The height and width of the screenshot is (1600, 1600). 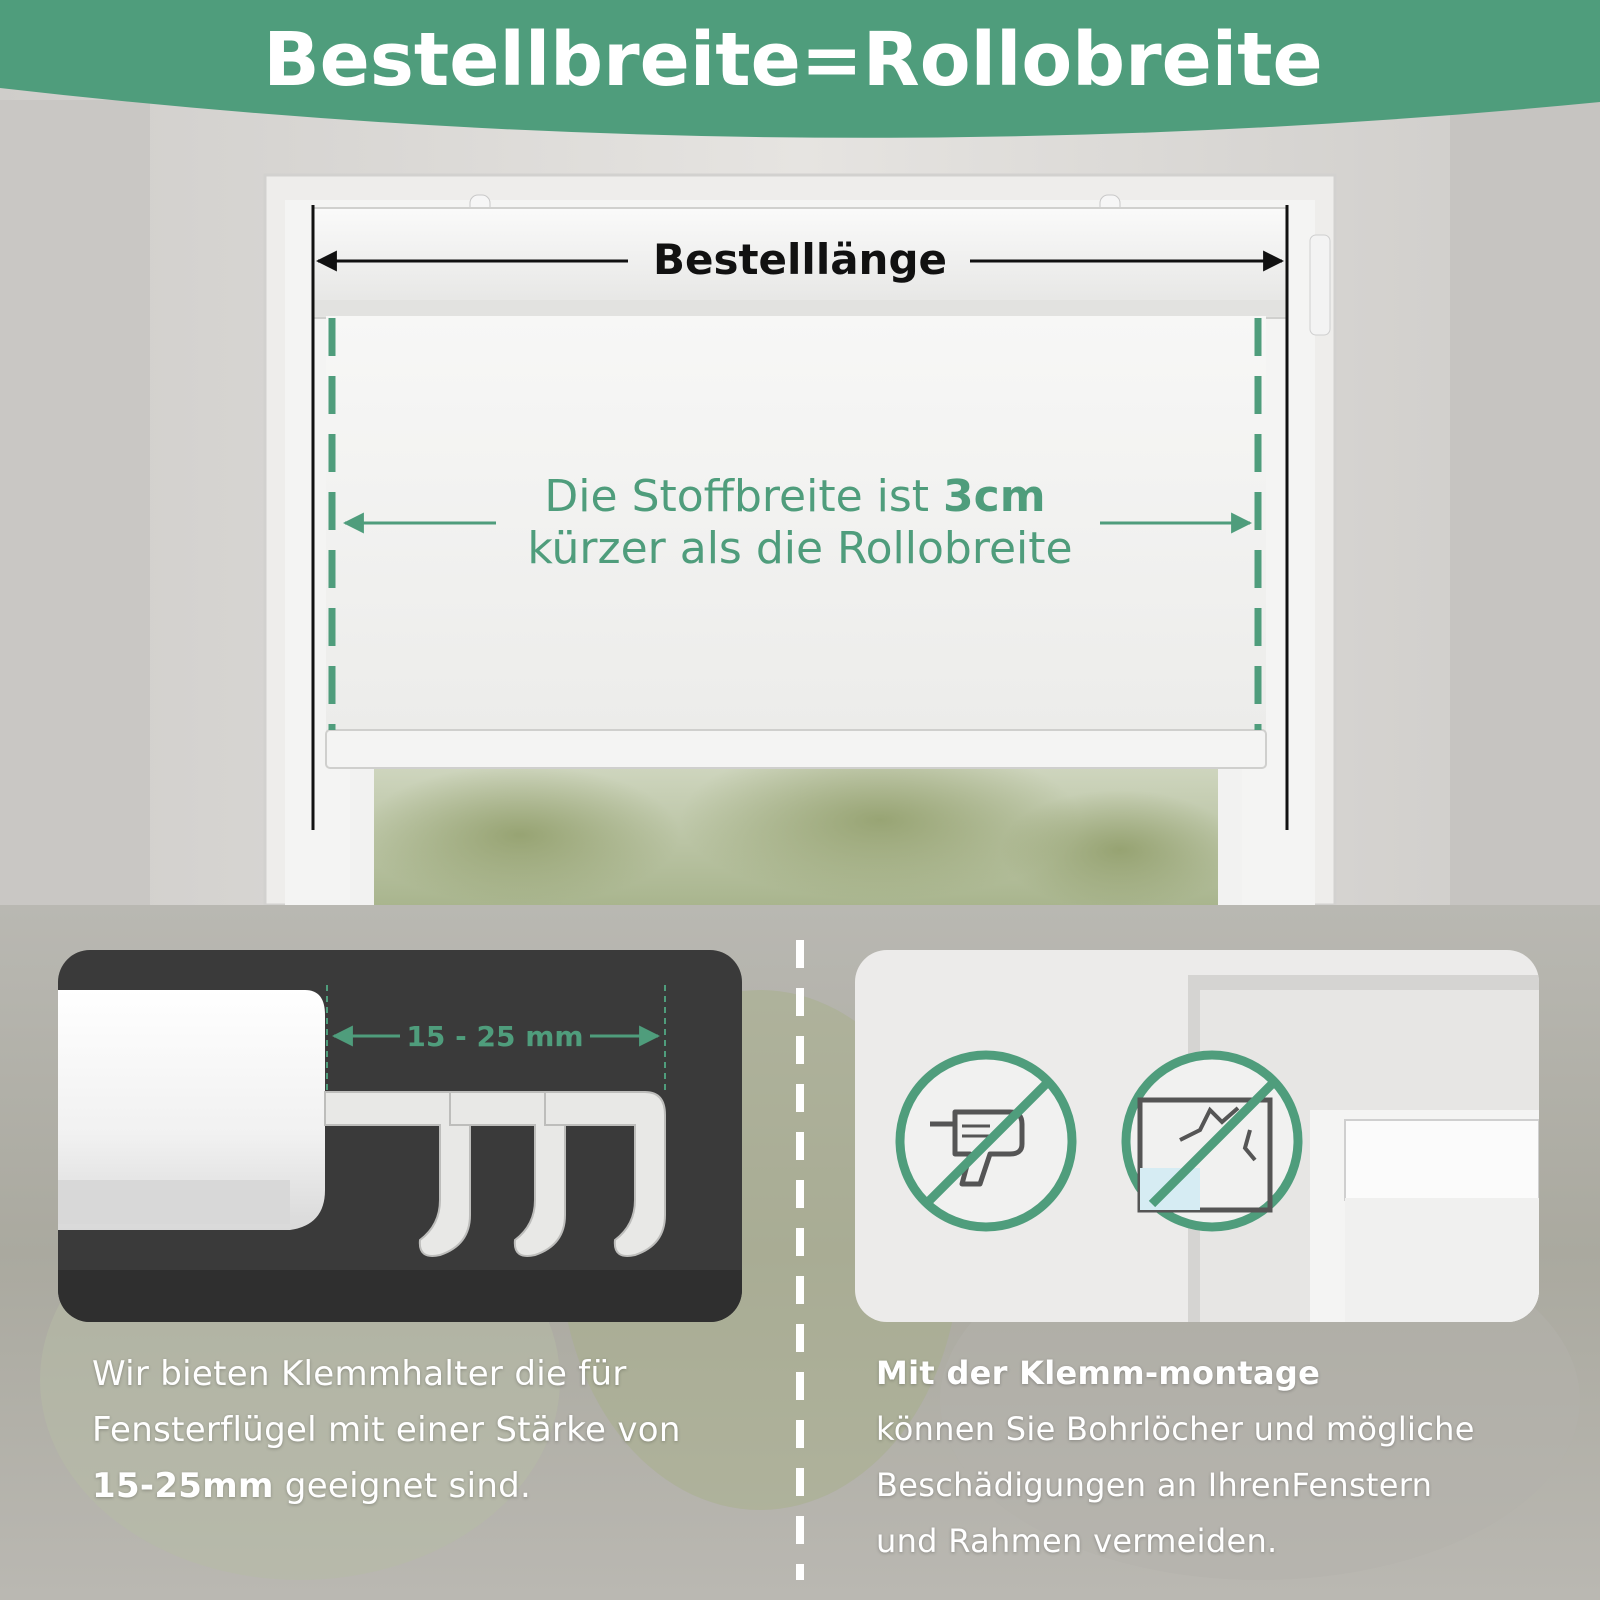 I want to click on no-drill-icon, so click(x=986, y=1141).